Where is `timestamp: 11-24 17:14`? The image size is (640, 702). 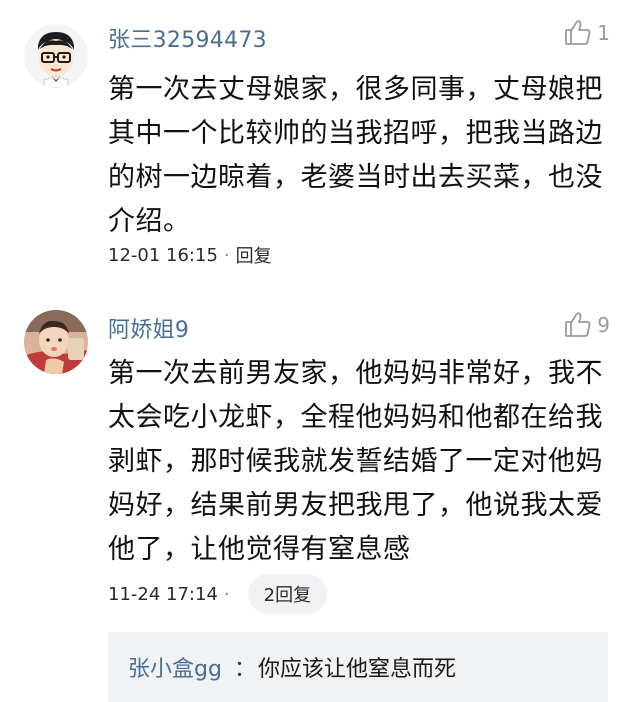 timestamp: 11-24 17:14 is located at coordinates (163, 594).